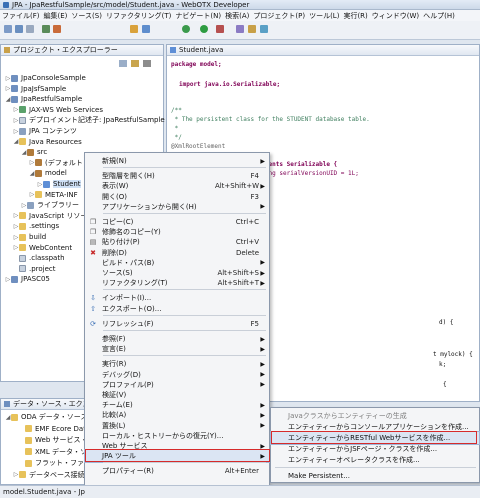 The height and width of the screenshot is (498, 480). What do you see at coordinates (135, 283) in the screenshot?
I see `context-menu-label: リファクタリング(T)` at bounding box center [135, 283].